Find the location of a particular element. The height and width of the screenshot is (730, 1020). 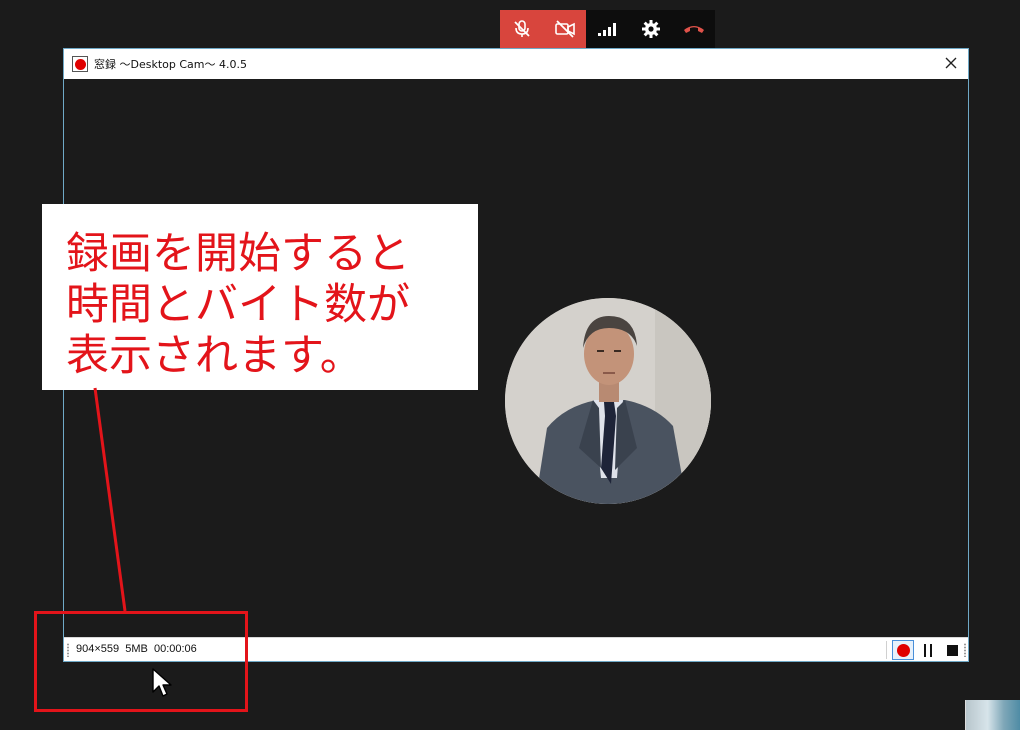

mouse-cursor-icon is located at coordinates (162, 682).